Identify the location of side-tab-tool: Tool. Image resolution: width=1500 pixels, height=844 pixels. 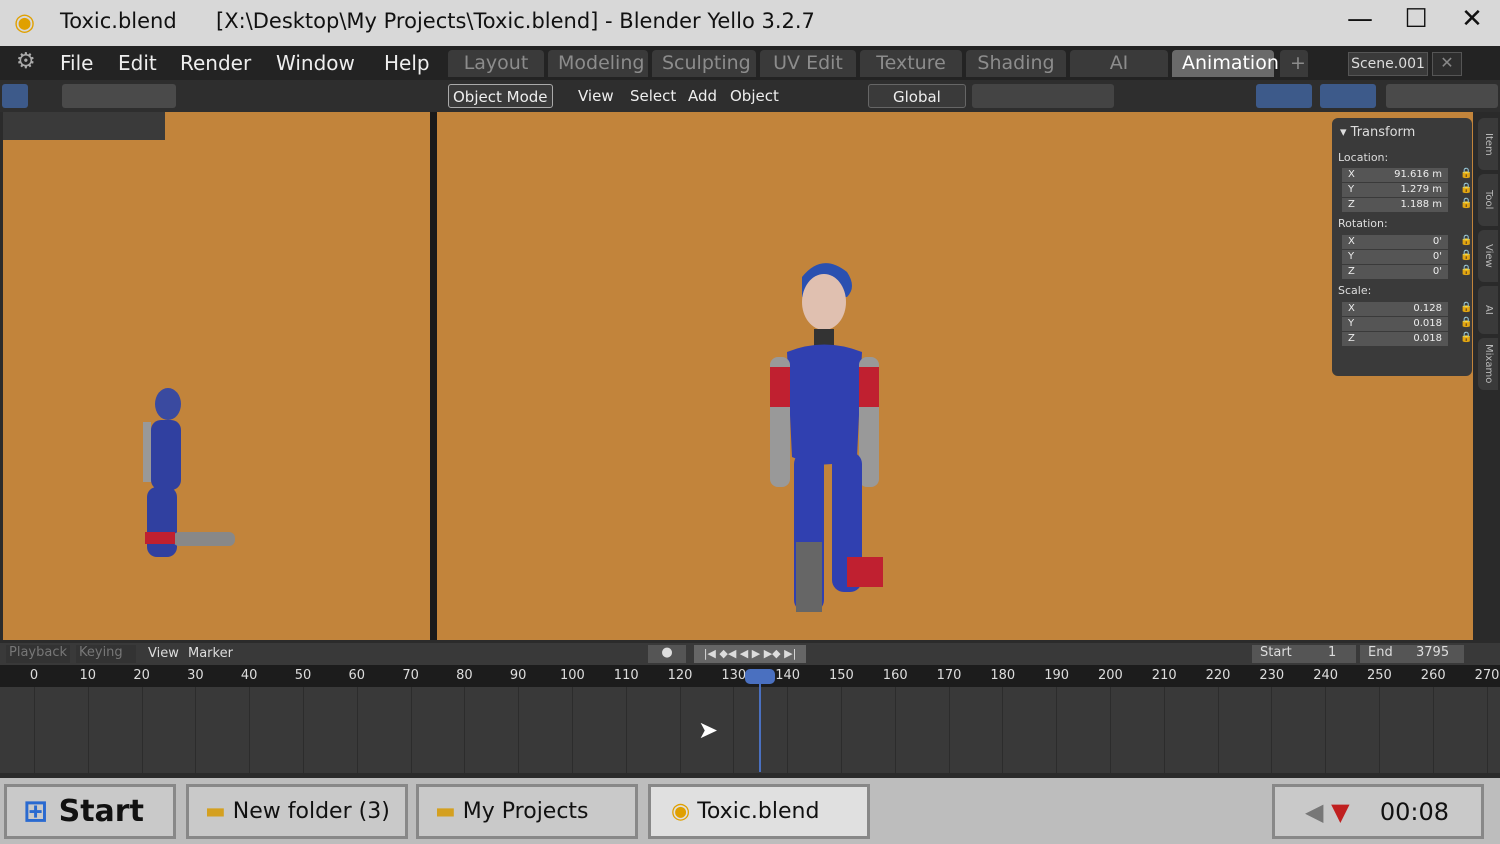
(1488, 200).